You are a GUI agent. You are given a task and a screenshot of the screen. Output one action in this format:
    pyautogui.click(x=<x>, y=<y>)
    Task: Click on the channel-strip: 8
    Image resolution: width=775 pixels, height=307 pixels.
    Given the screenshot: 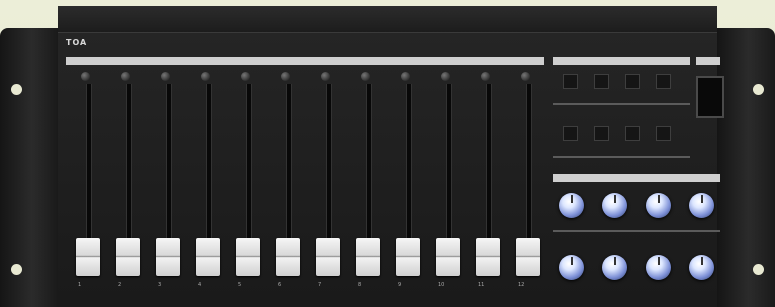 What is the action you would take?
    pyautogui.click(x=368, y=185)
    